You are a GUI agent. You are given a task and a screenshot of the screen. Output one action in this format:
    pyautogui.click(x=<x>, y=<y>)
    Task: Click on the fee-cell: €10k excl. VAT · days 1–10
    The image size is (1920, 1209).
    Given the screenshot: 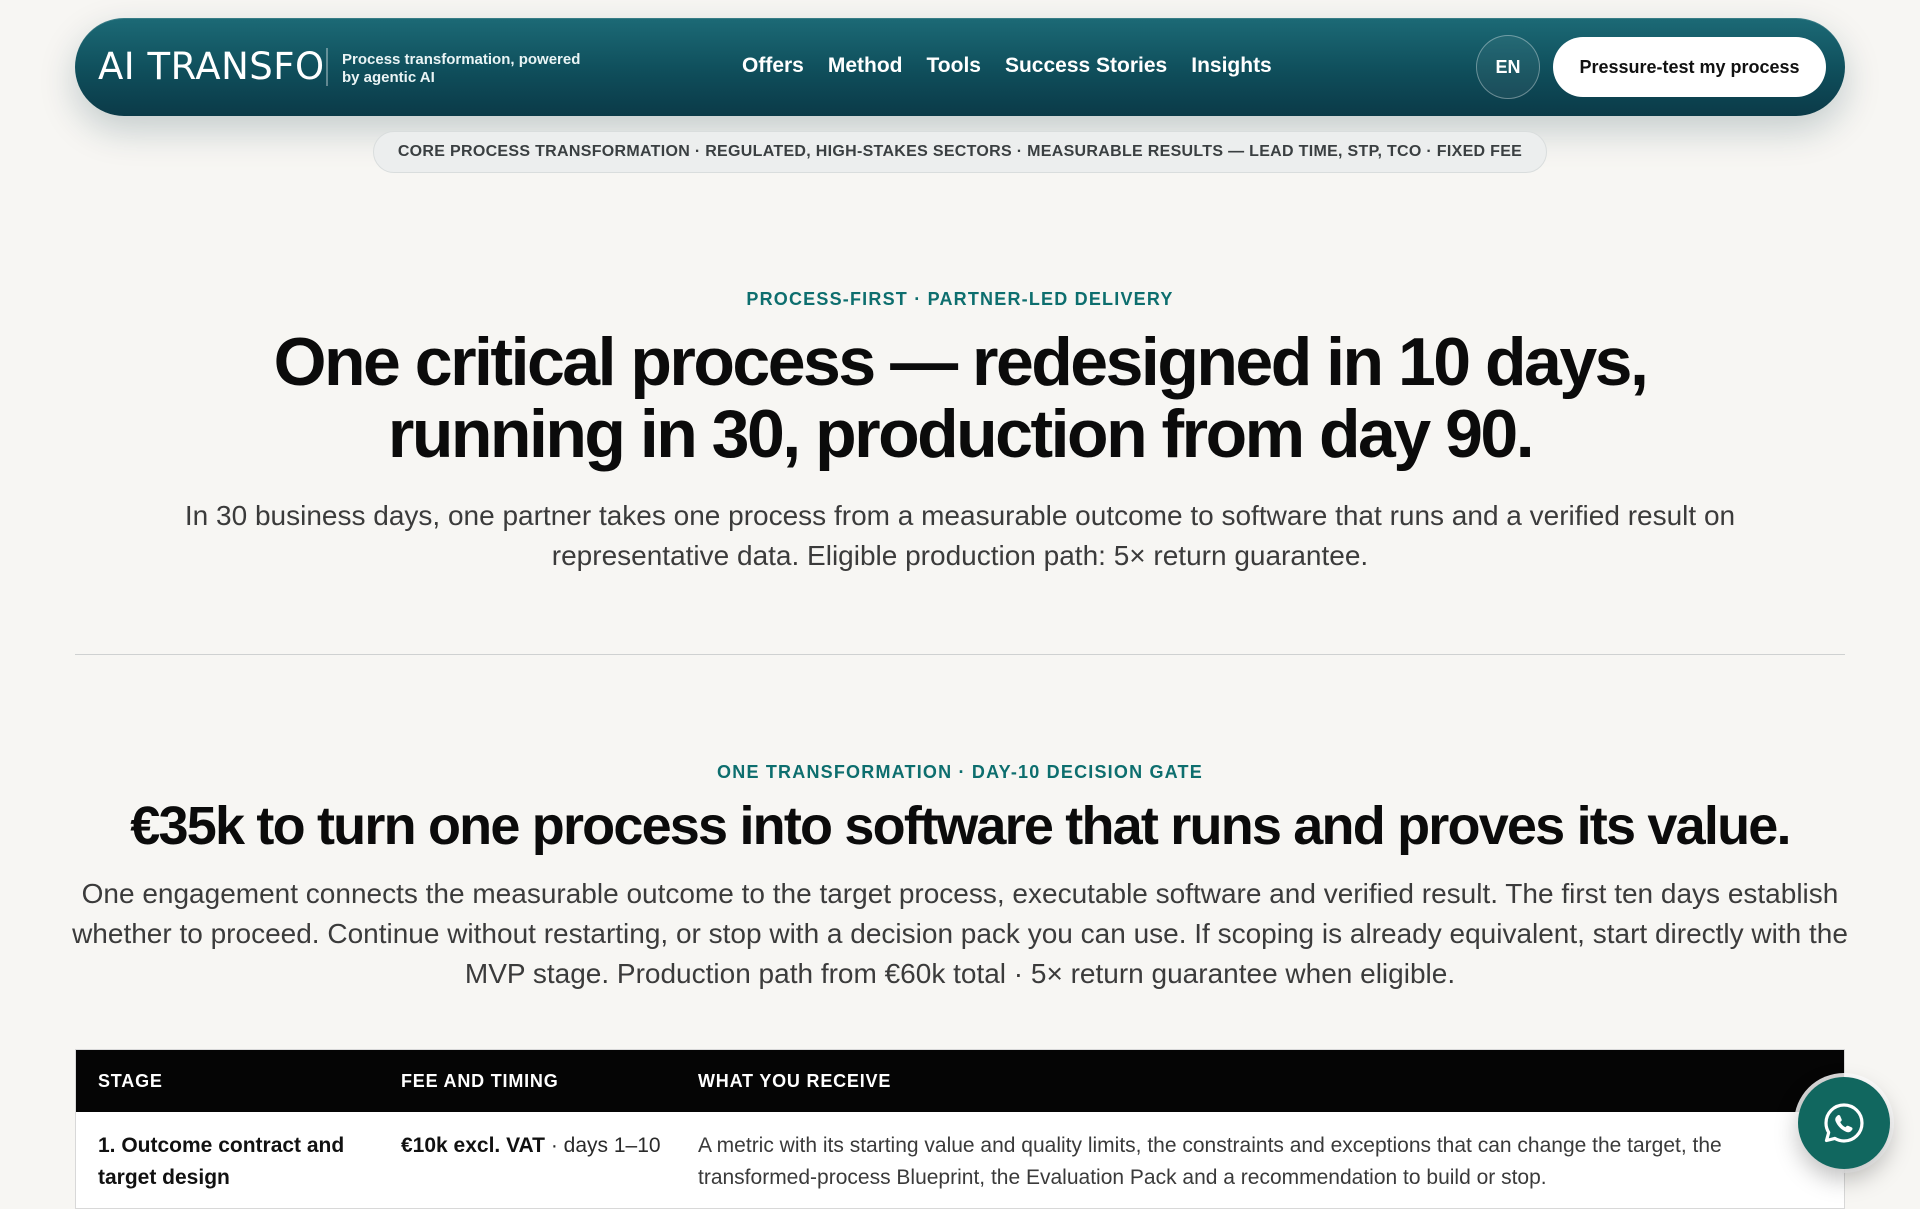 What is the action you would take?
    pyautogui.click(x=531, y=1146)
    